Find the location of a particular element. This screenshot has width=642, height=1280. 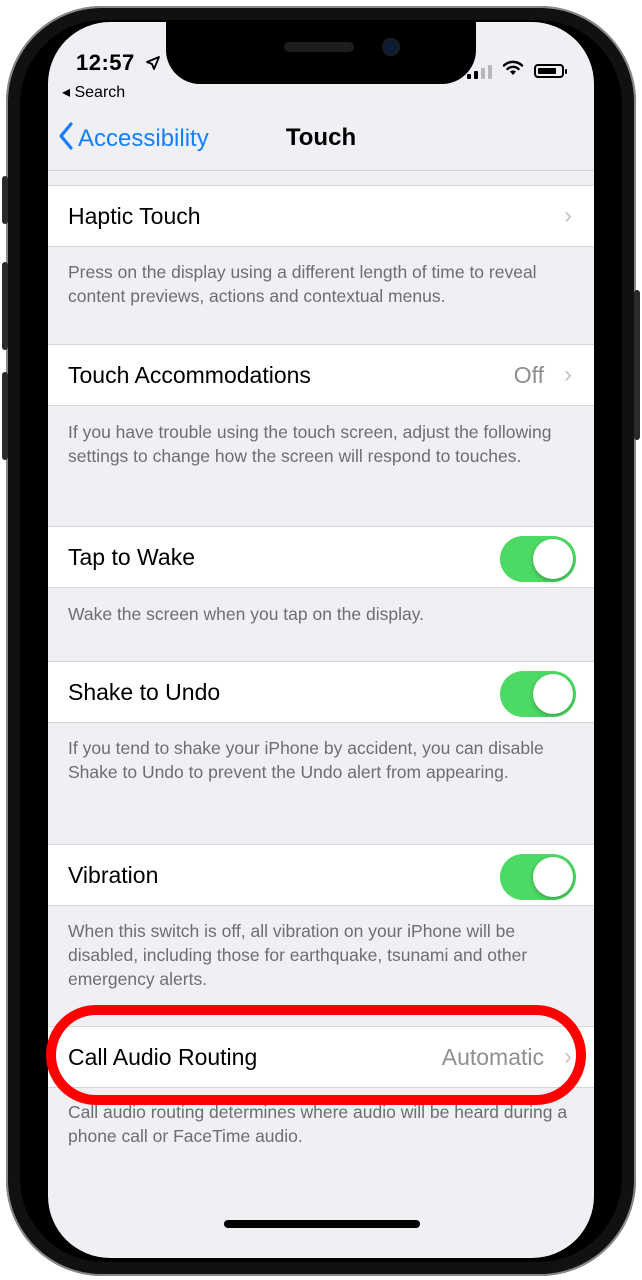

row-label: Tap to Wake is located at coordinates (131, 557).